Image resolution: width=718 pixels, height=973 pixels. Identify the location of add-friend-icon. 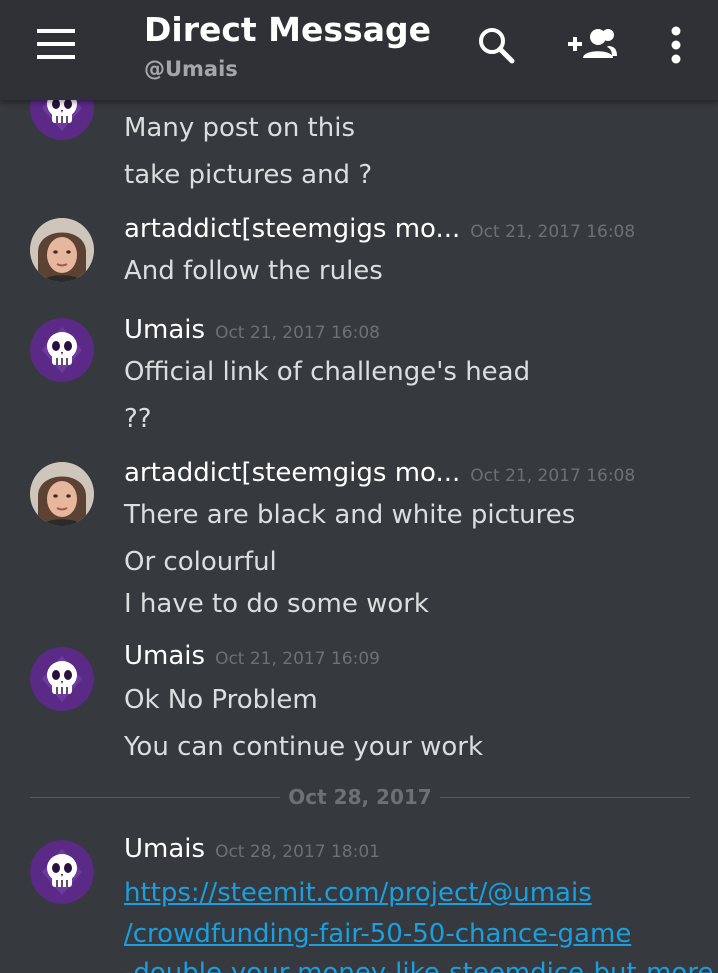
(593, 44).